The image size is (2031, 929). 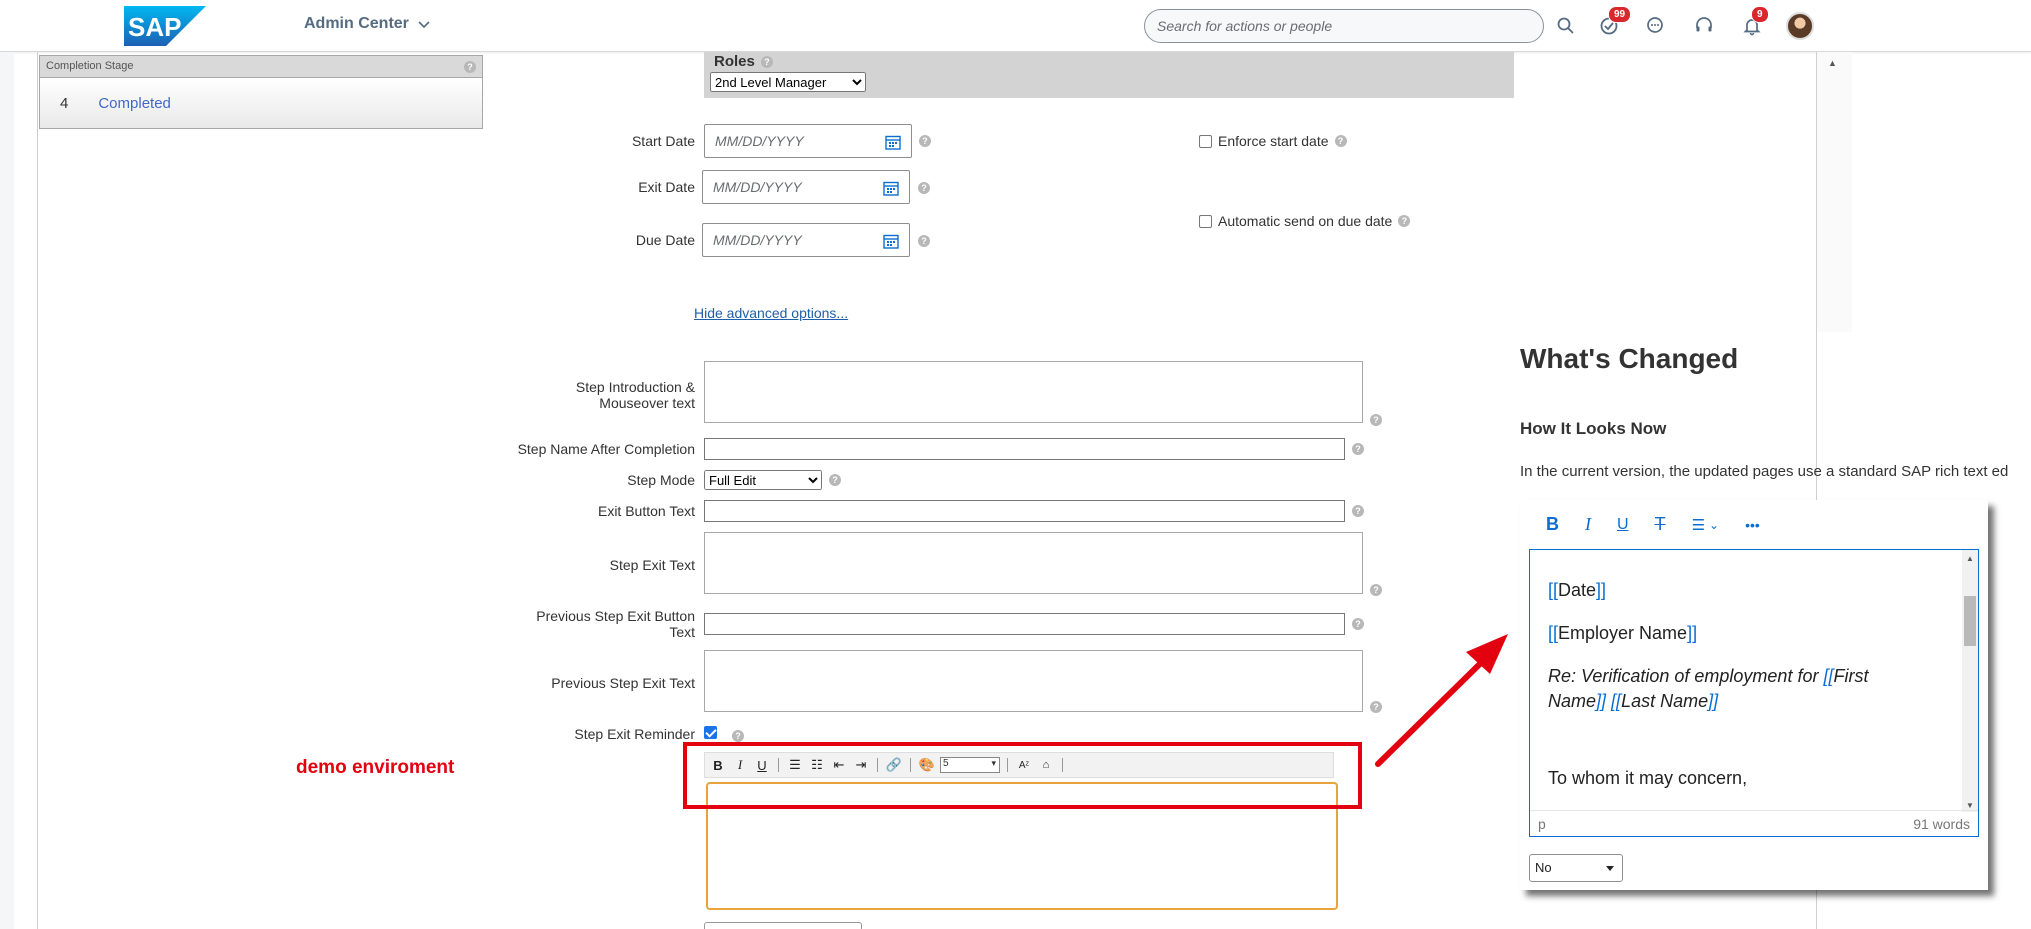 What do you see at coordinates (1033, 563) in the screenshot?
I see `step-exit-textarea` at bounding box center [1033, 563].